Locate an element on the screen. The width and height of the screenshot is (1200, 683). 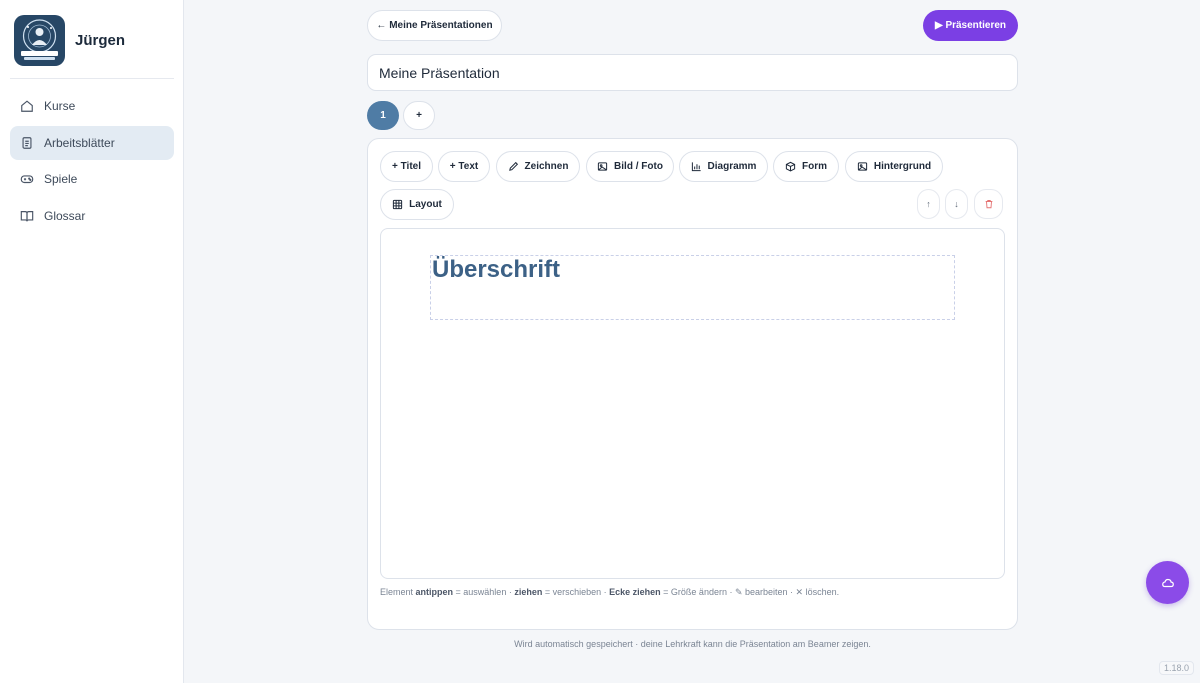
delete-element-button is located at coordinates (988, 204).